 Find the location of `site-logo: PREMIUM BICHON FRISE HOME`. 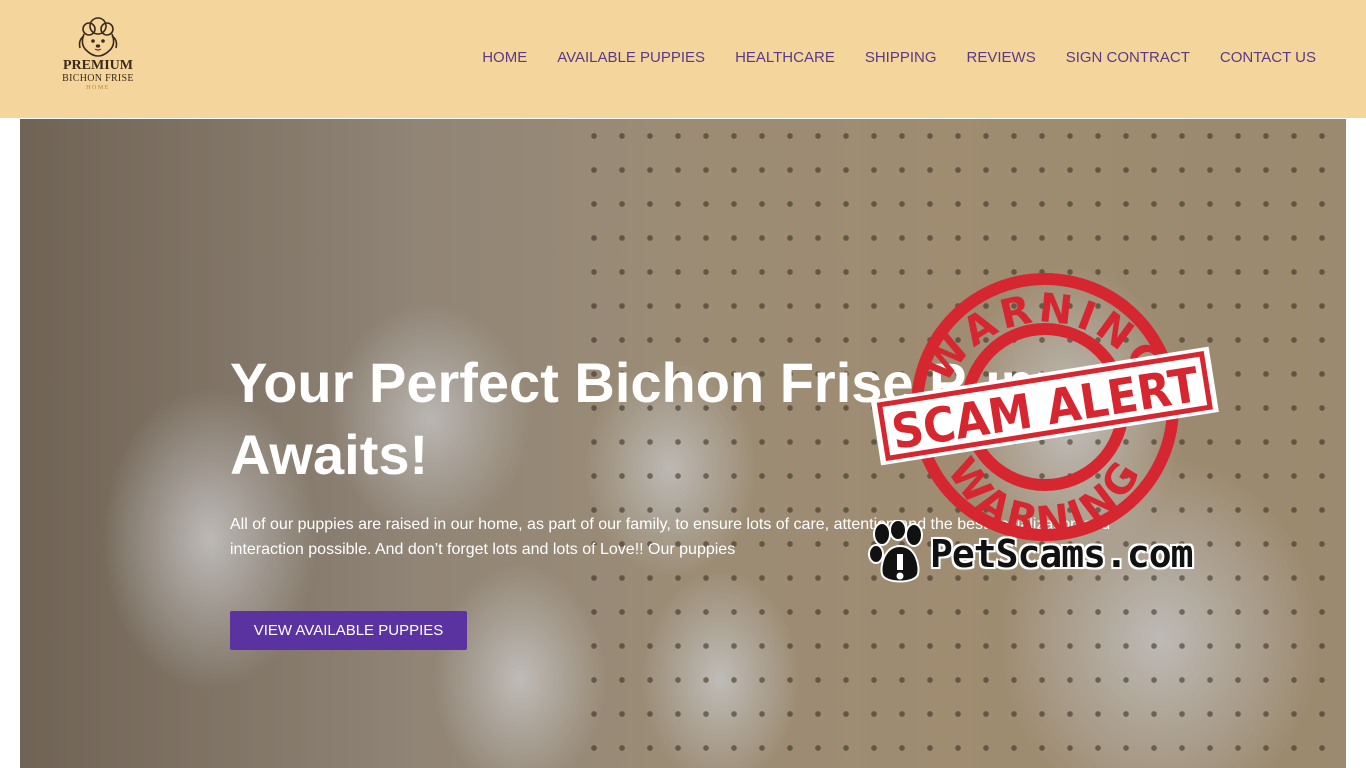

site-logo: PREMIUM BICHON FRISE HOME is located at coordinates (98, 59).